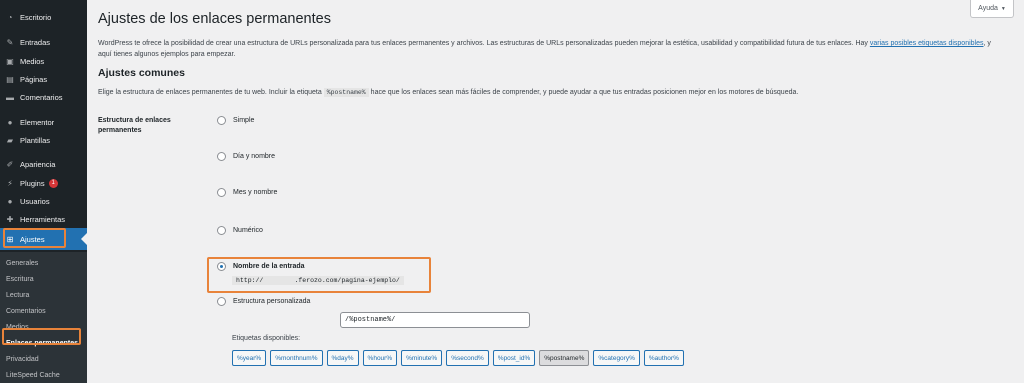 Image resolution: width=1024 pixels, height=383 pixels. I want to click on option-estructura-personalizada: Estructura personalizada, so click(263, 301).